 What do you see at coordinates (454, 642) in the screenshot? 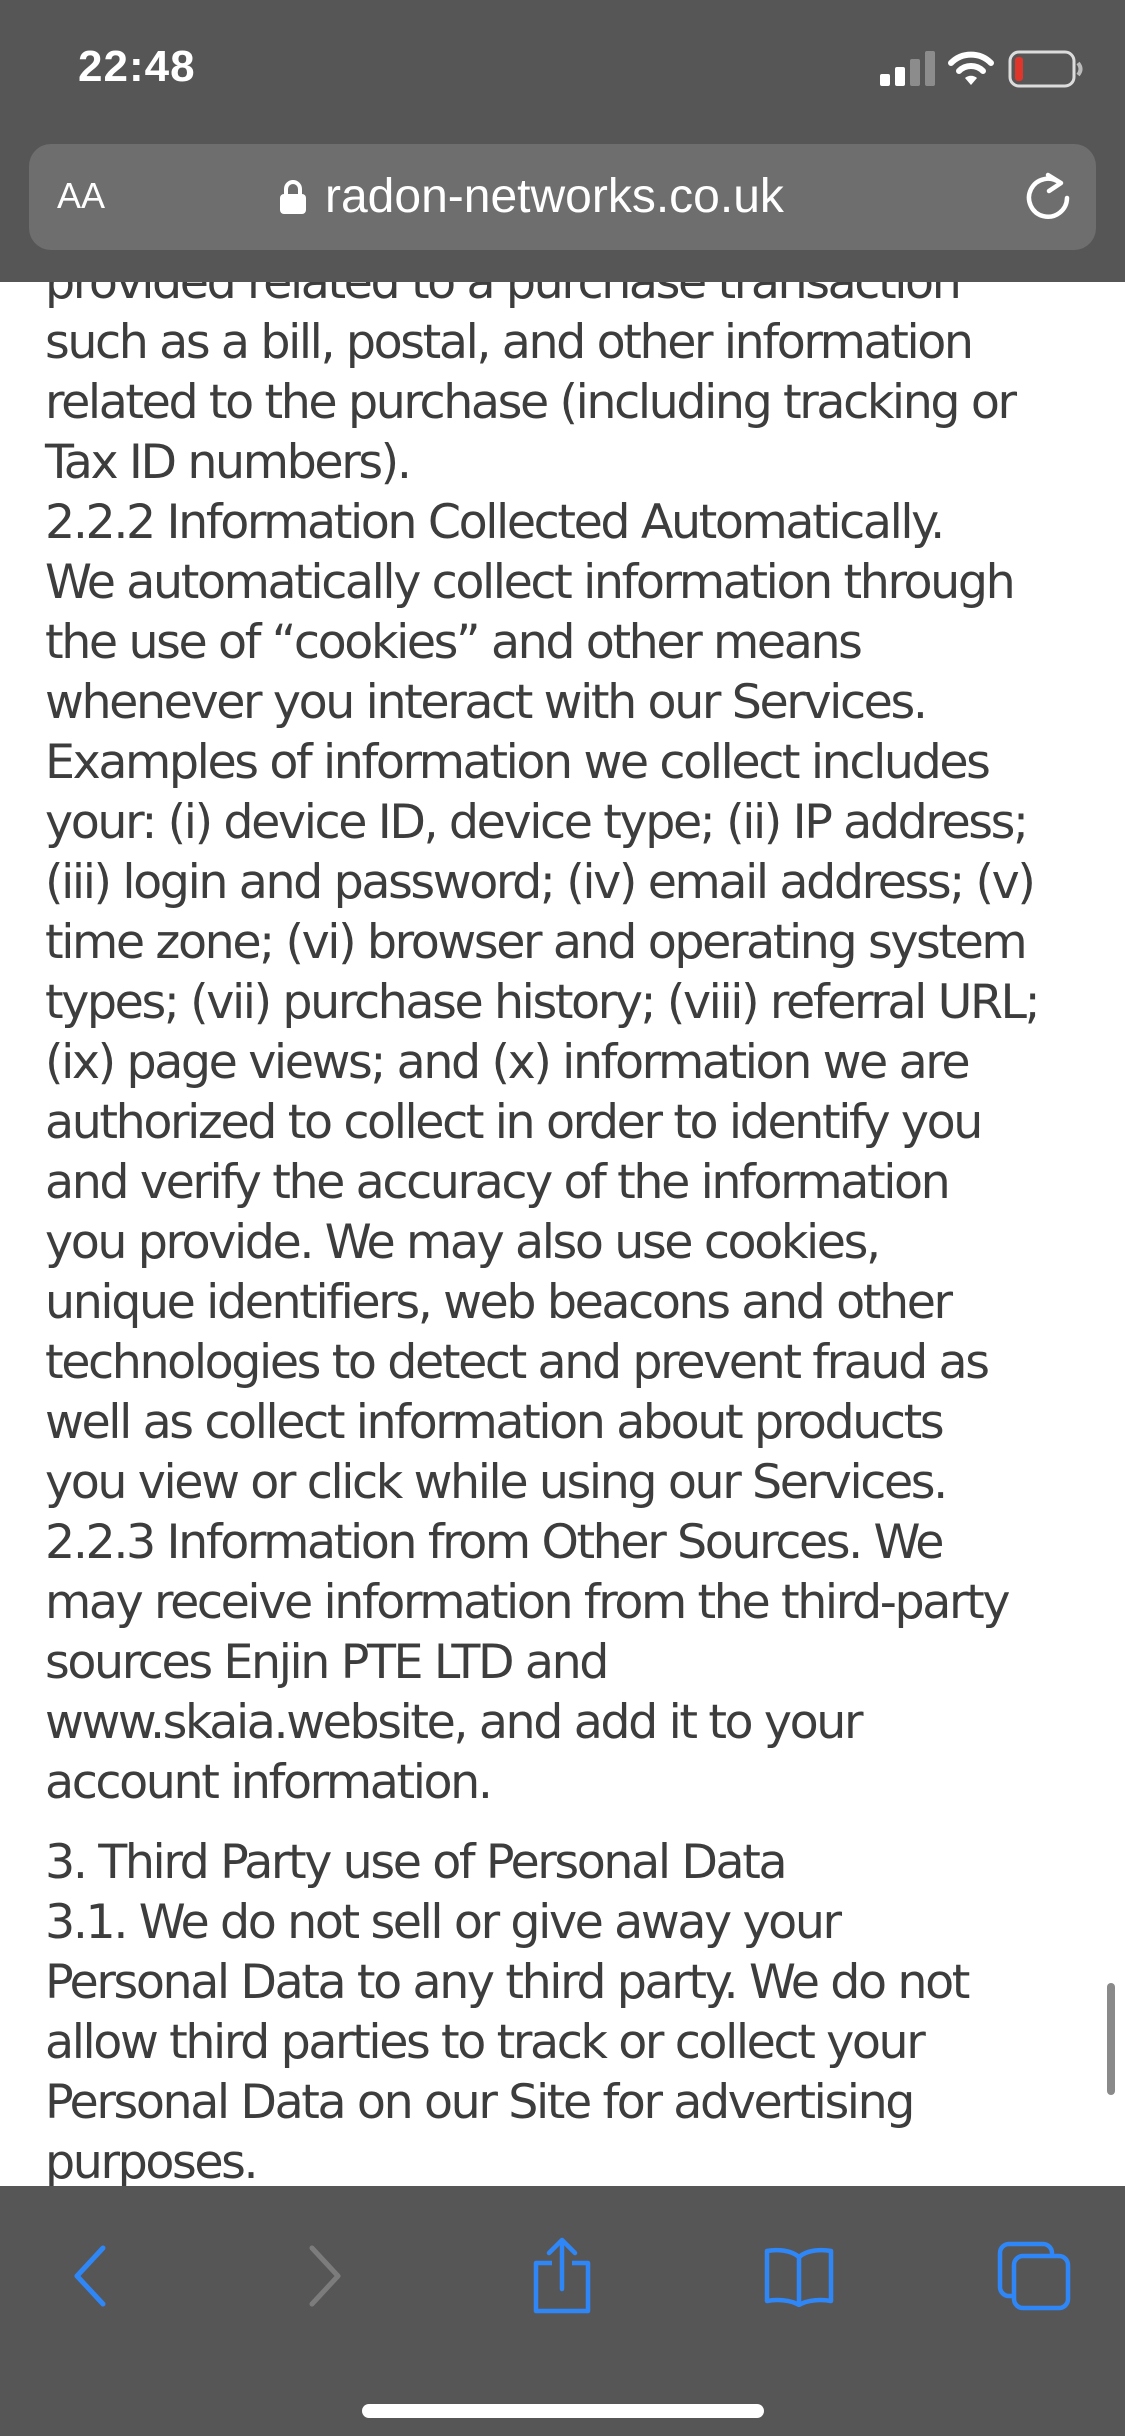
I see `text-line: the use of “cookies” and other means` at bounding box center [454, 642].